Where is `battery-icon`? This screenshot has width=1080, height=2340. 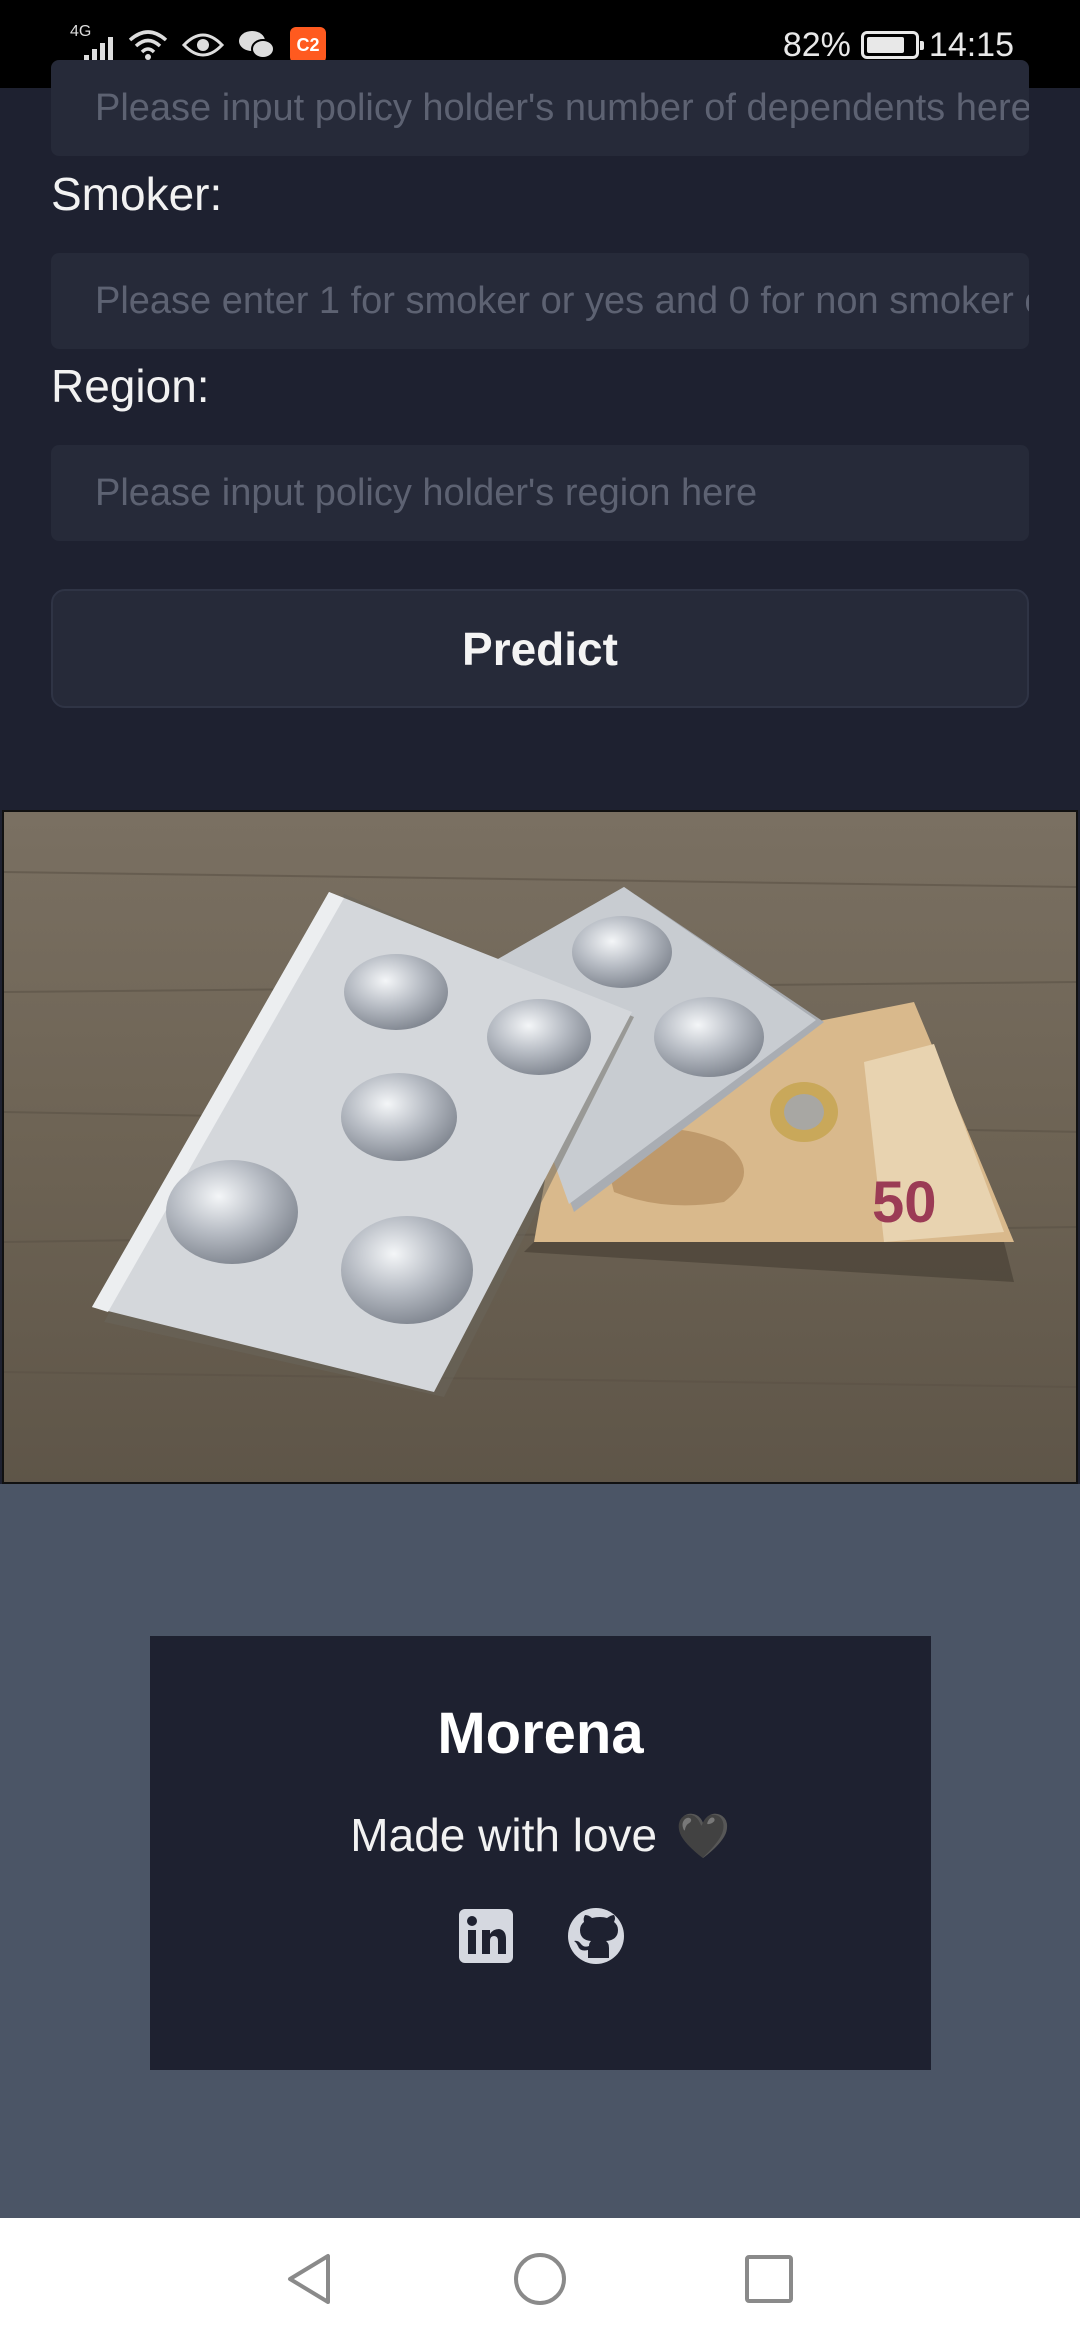
battery-icon is located at coordinates (892, 45).